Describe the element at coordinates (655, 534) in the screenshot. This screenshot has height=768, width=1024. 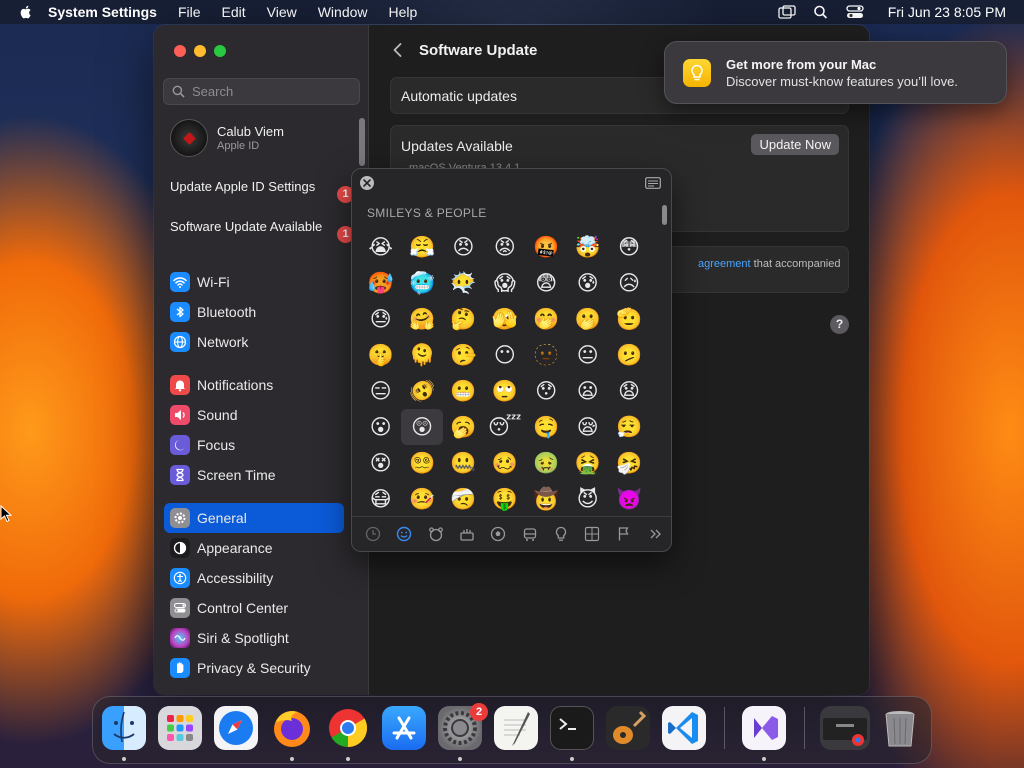
I see `tab-more` at that location.